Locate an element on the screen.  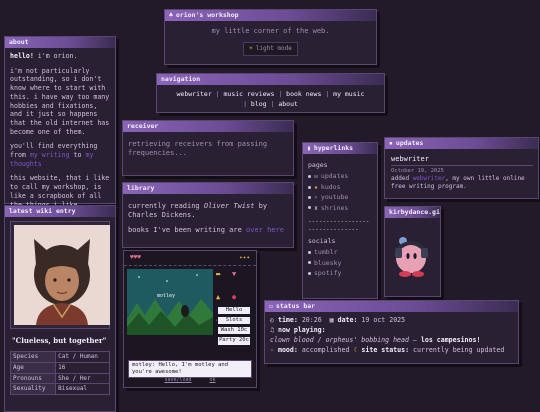
wiki-portrait is located at coordinates (60, 275).